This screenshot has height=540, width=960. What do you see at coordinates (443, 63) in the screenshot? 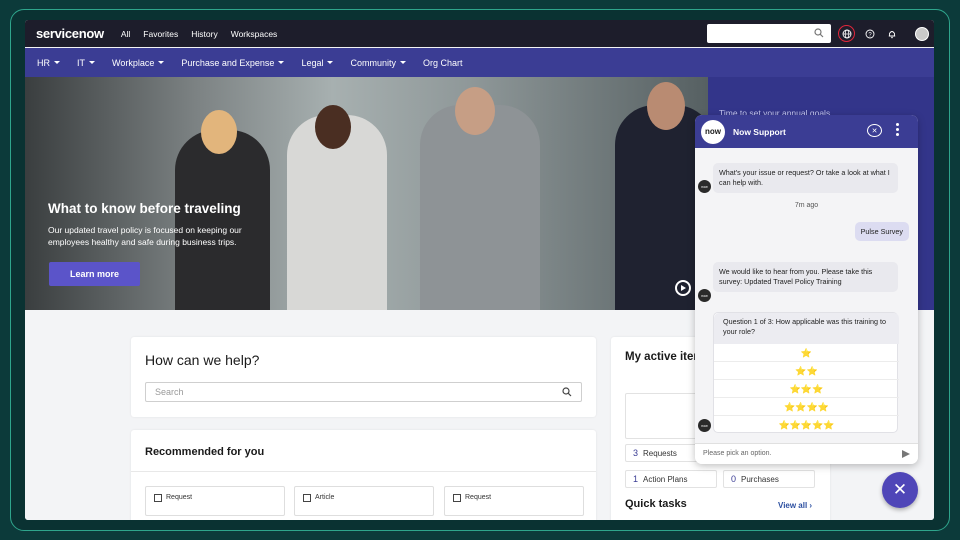
I see `menu-org-chart: Org Chart` at bounding box center [443, 63].